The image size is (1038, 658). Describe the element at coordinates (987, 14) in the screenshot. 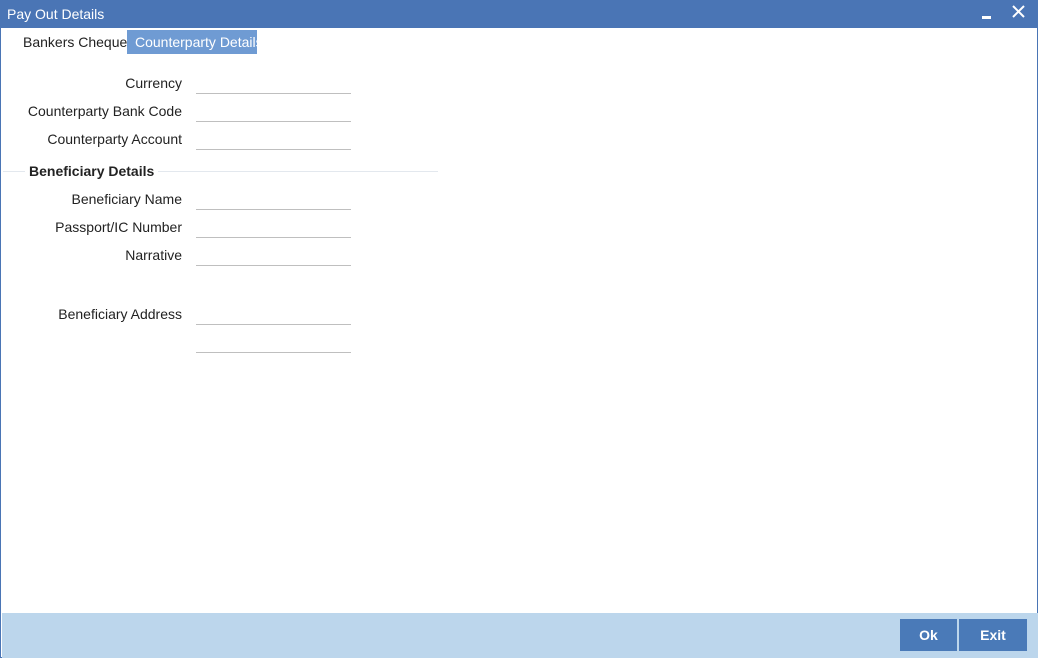

I see `minimize-button` at that location.